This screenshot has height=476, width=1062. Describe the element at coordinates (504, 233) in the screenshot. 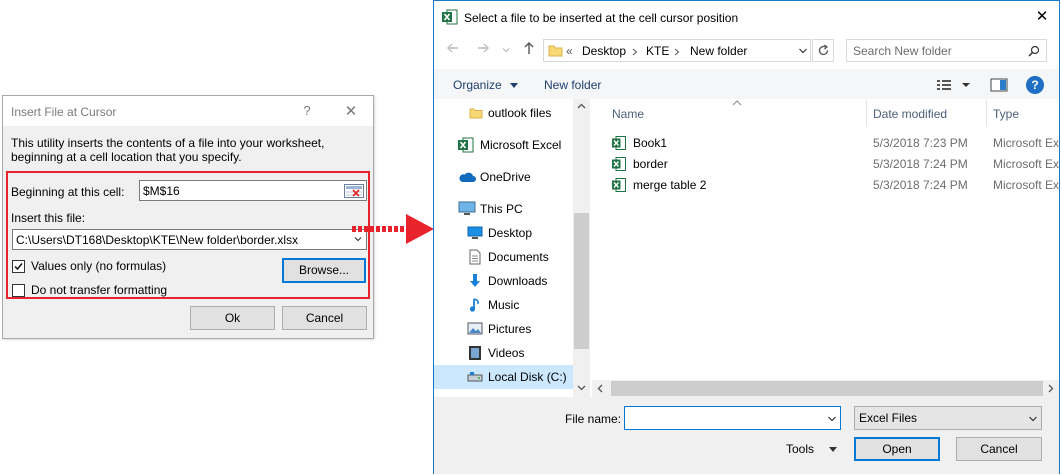

I see `nav-item-desktop: Desktop` at that location.